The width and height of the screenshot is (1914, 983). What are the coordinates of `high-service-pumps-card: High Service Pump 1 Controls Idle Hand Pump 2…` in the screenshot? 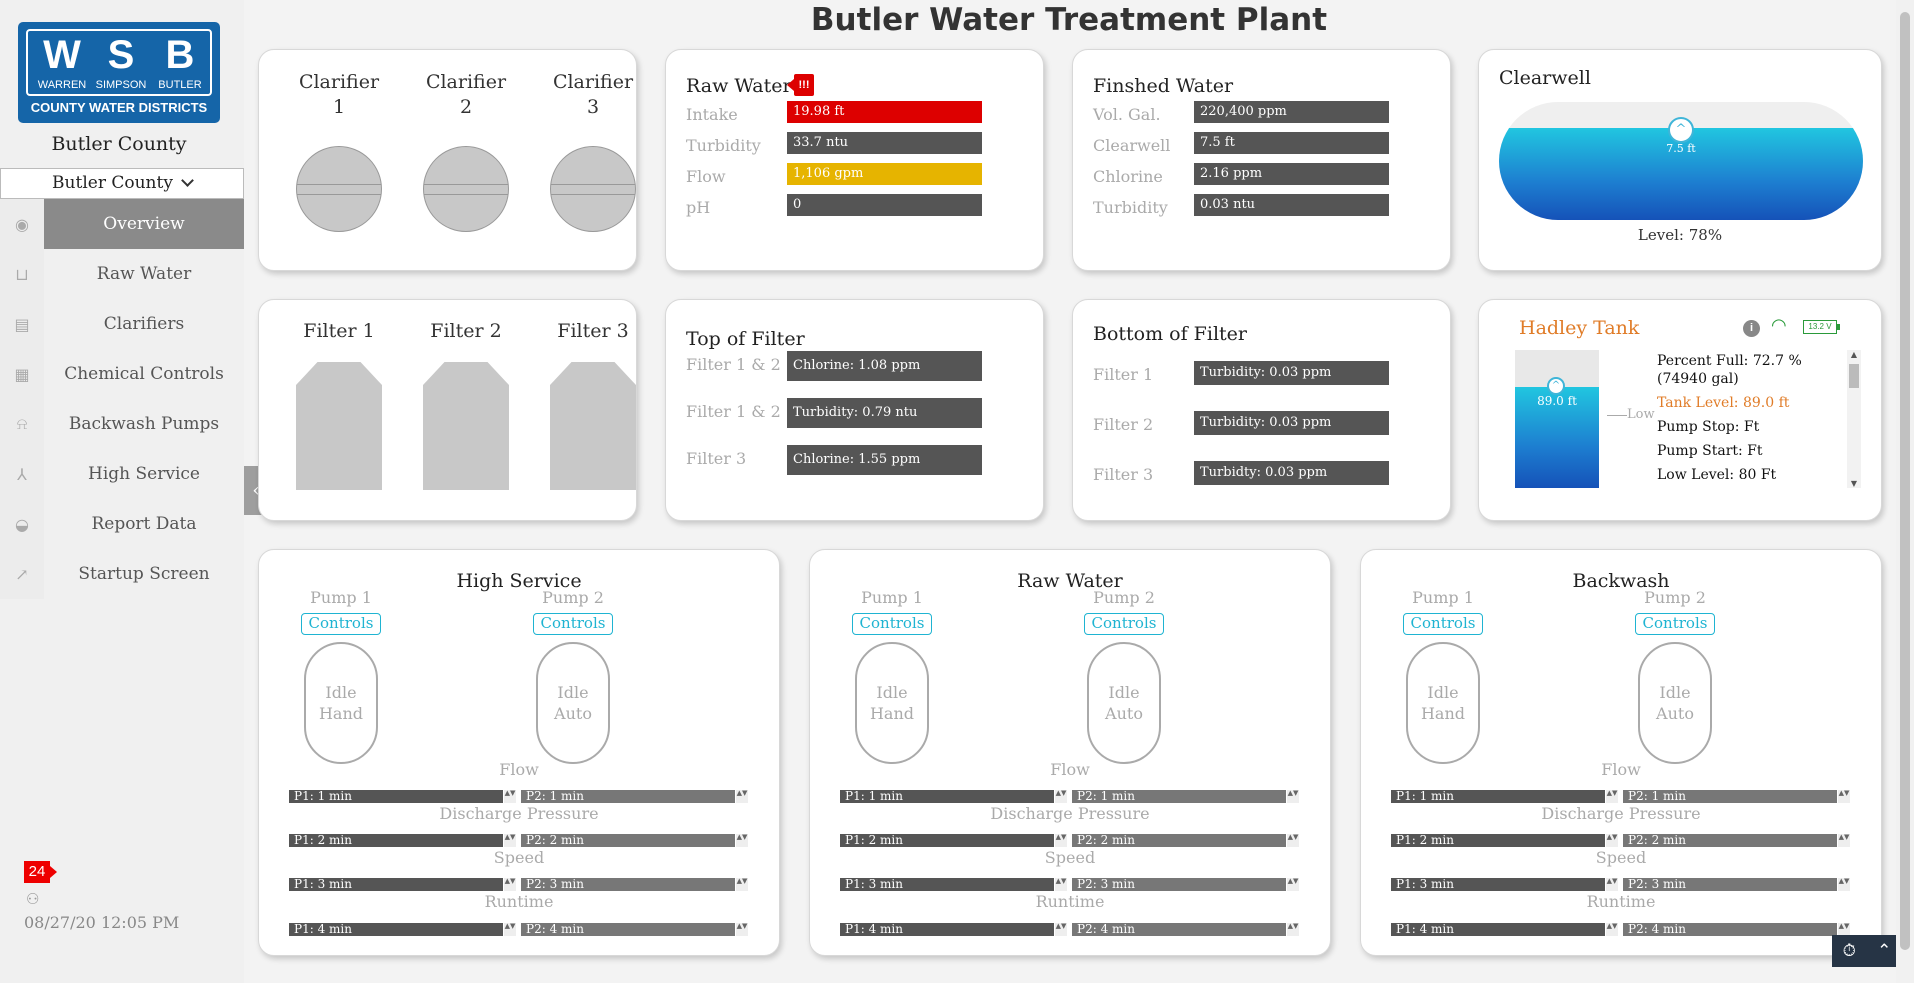 It's located at (519, 752).